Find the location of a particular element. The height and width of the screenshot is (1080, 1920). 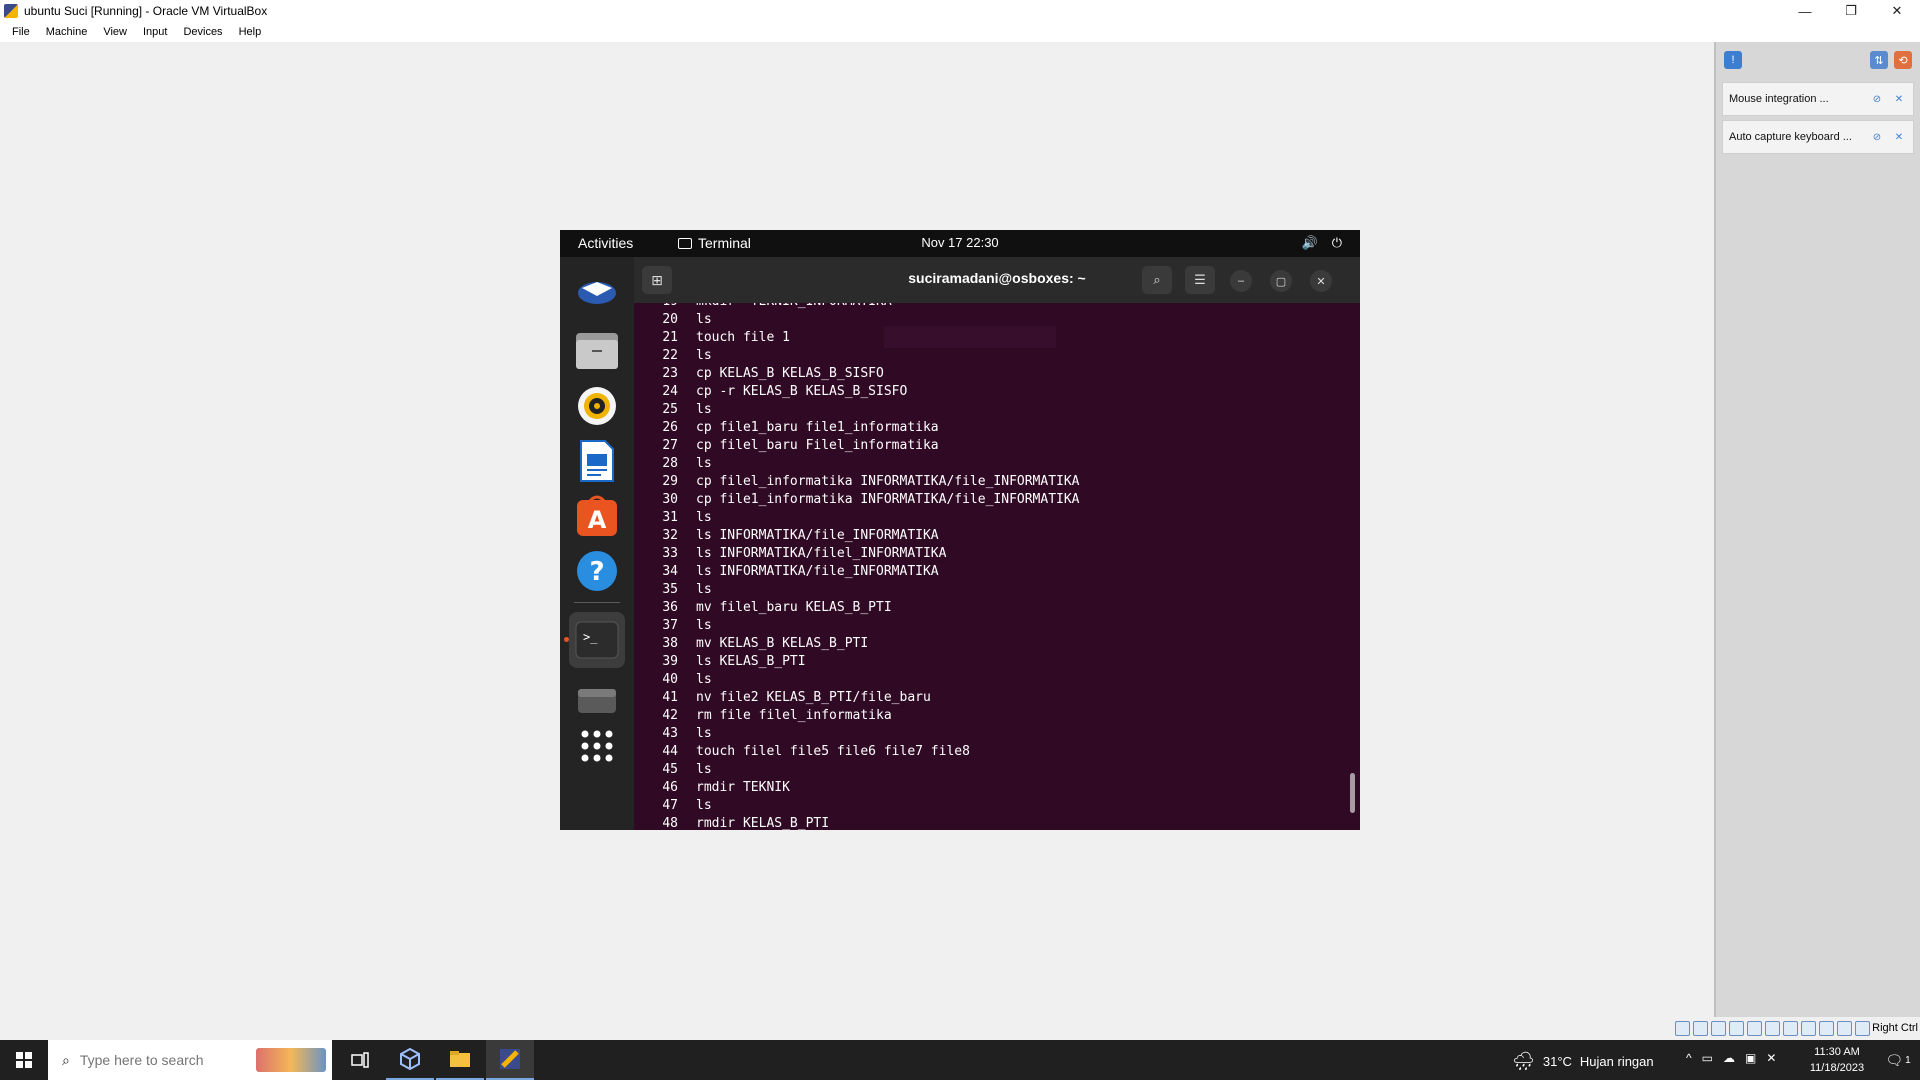

history-line: 26 cp file1_baru file1_informatika is located at coordinates (857, 428).